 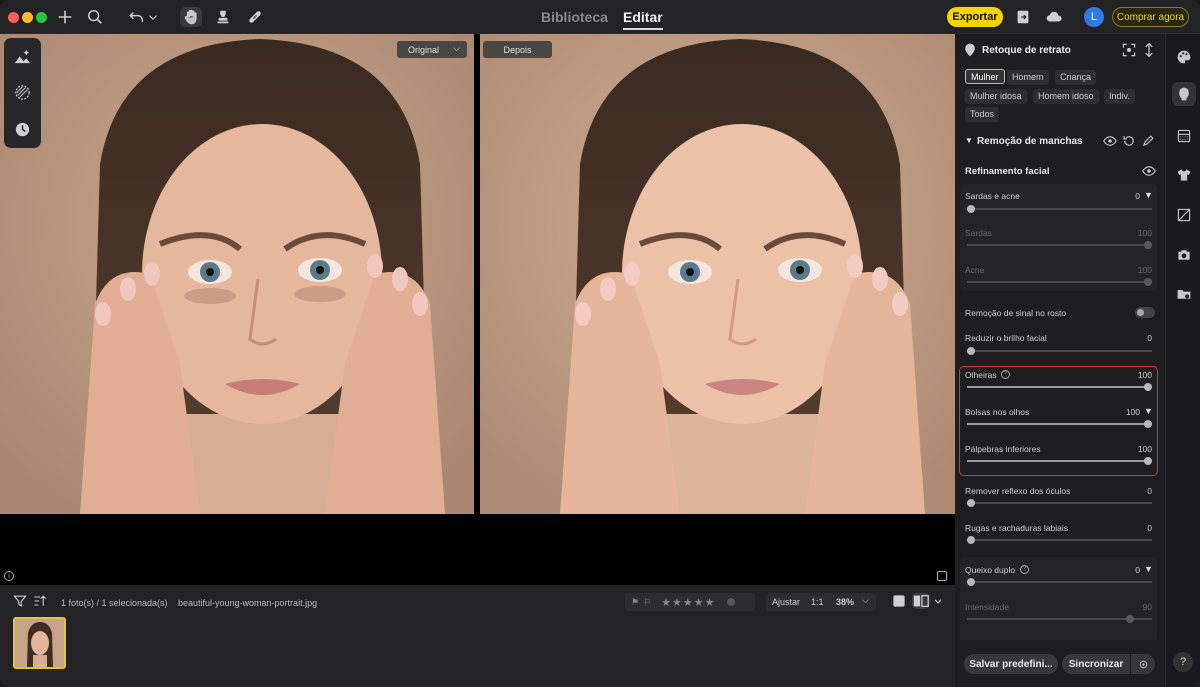 What do you see at coordinates (1096, 664) in the screenshot?
I see `sync-button: Sincronizar` at bounding box center [1096, 664].